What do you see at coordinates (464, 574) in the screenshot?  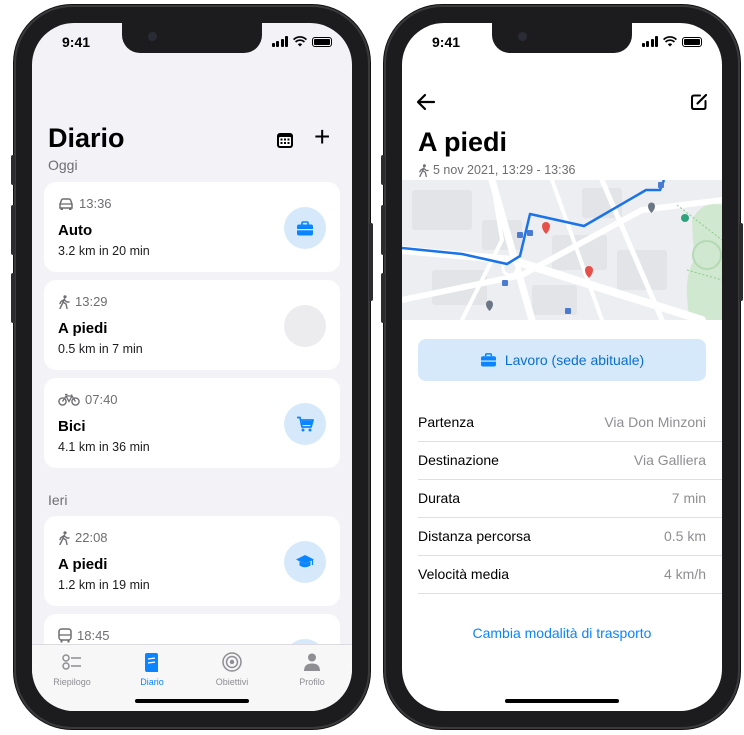 I see `row-key: Velocità media` at bounding box center [464, 574].